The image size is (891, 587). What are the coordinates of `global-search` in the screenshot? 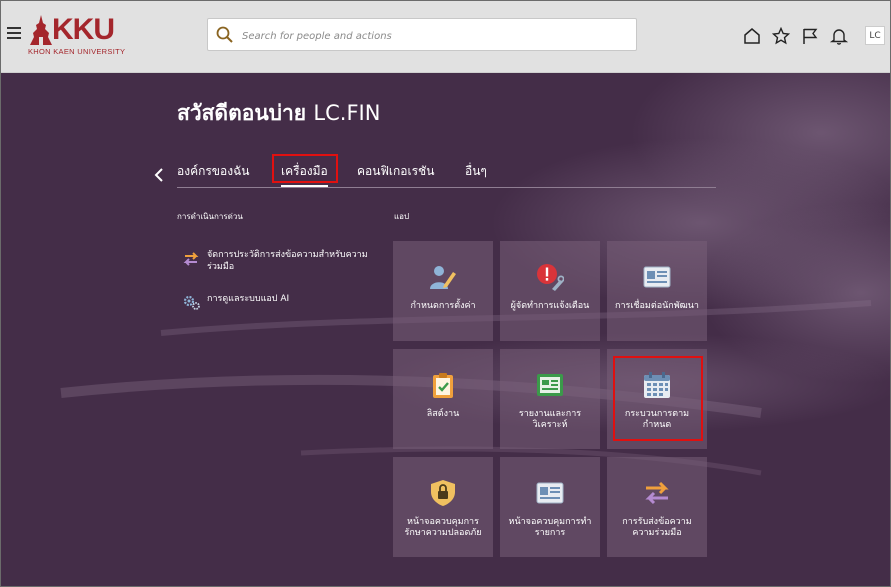 It's located at (422, 34).